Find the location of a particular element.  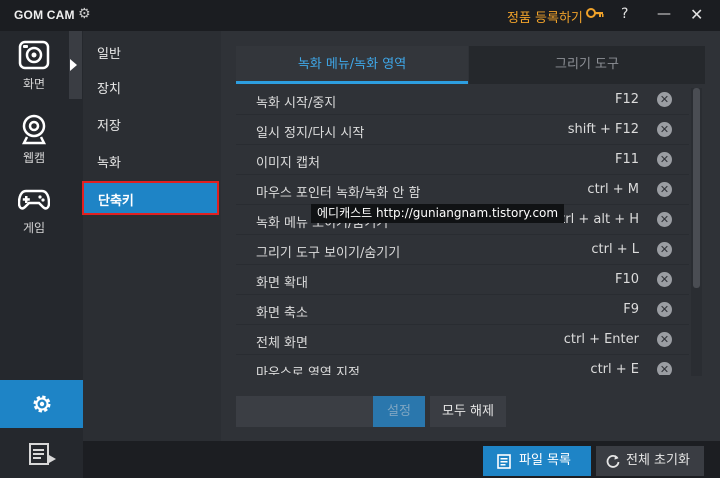

table-row: 마우스로 영역 지정 ctrl + E ✕ is located at coordinates (462, 365).